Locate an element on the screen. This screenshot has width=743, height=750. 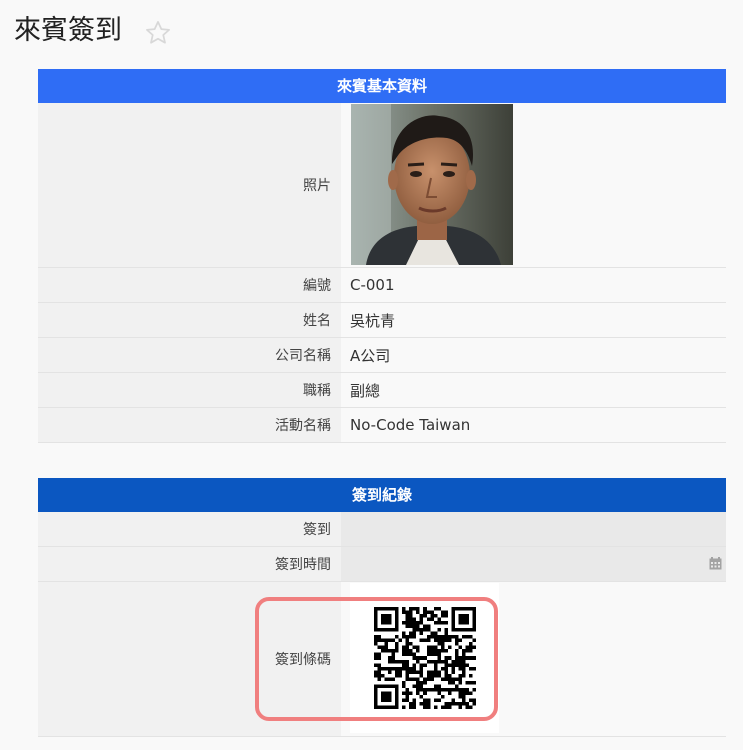
checkin-row: 簽到 is located at coordinates (382, 529).